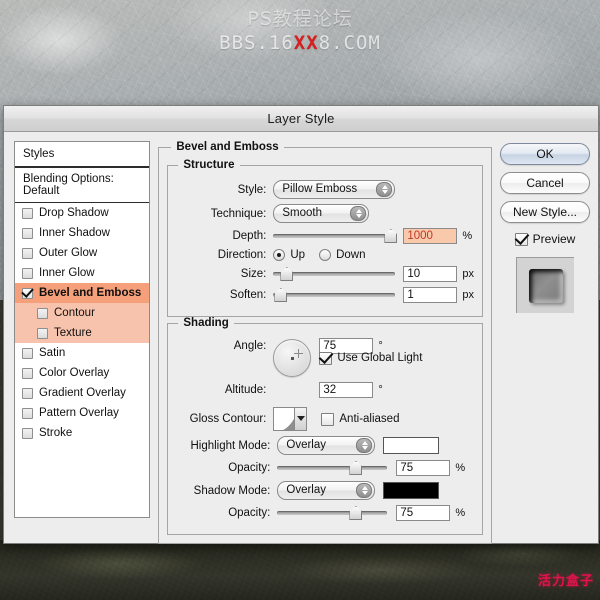 The image size is (600, 600). I want to click on use-global-light-checkbox: Use Global Light, so click(370, 358).